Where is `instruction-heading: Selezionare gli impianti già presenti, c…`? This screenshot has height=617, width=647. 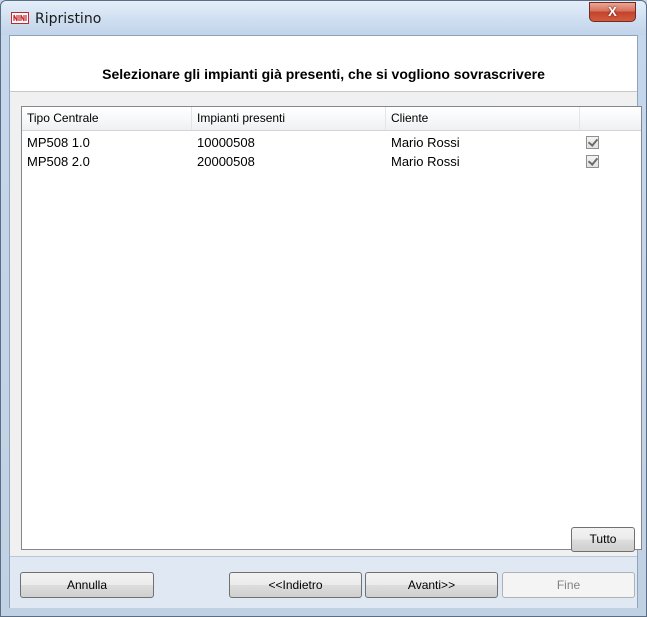 instruction-heading: Selezionare gli impianti già presenti, c… is located at coordinates (323, 74).